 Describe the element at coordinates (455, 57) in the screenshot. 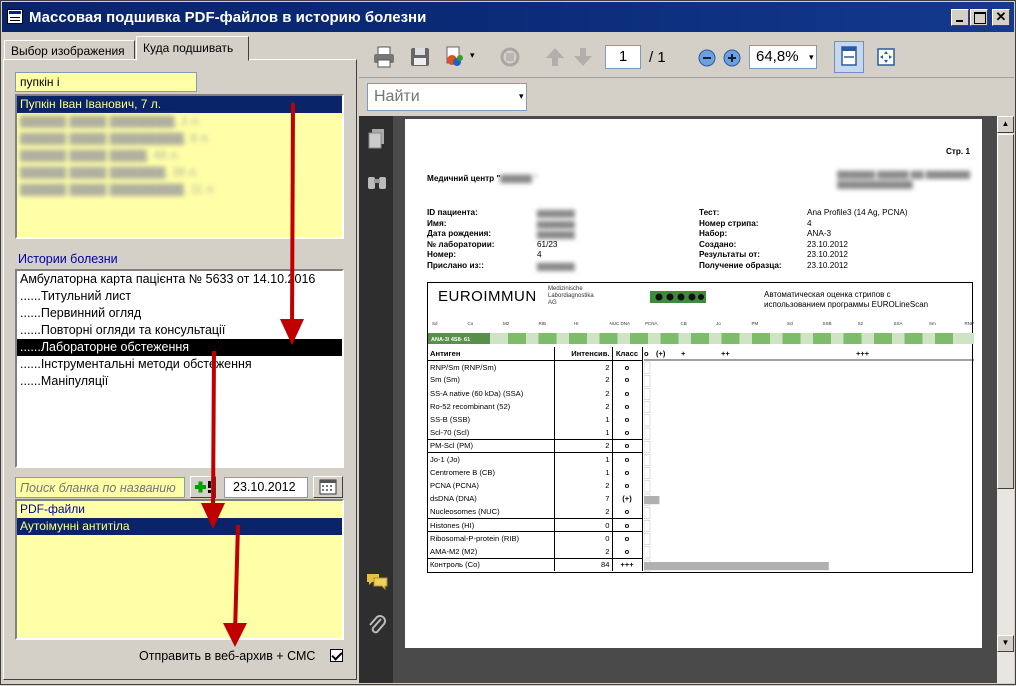

I see `export-icon` at that location.